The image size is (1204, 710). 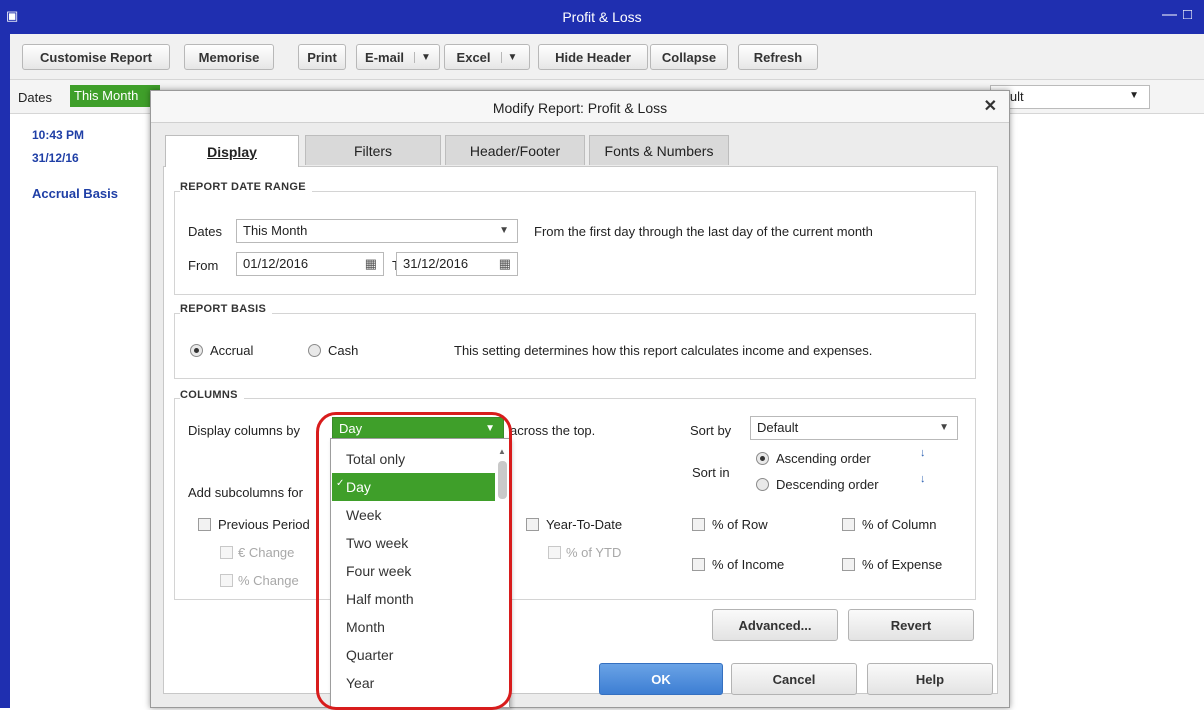 I want to click on report-basis: Accrual Basis, so click(x=75, y=193).